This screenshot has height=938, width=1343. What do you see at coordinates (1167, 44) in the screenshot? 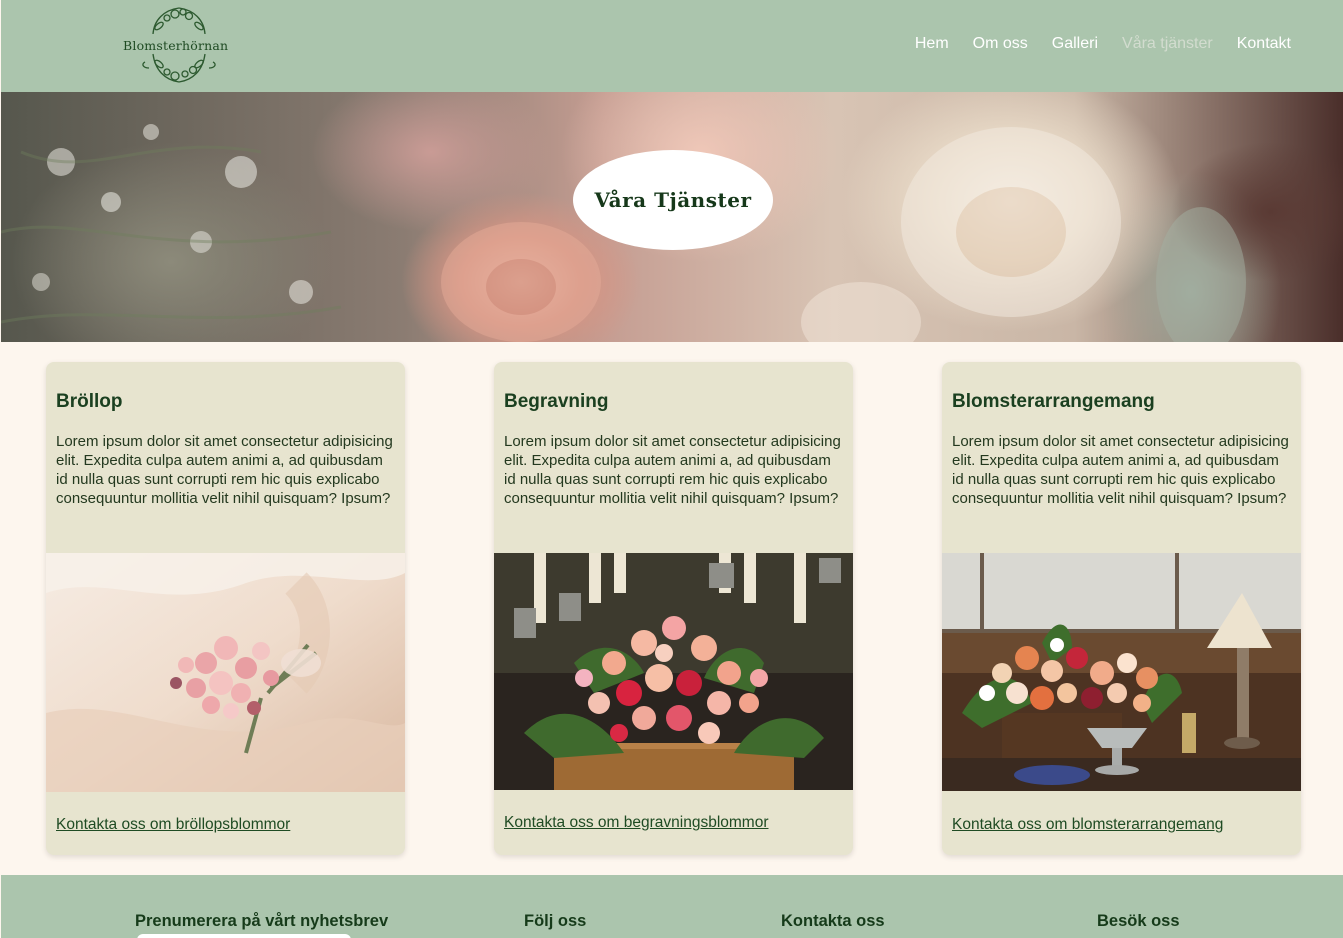
I see `nav-item-vara-tjanster: Våra tjänster` at bounding box center [1167, 44].